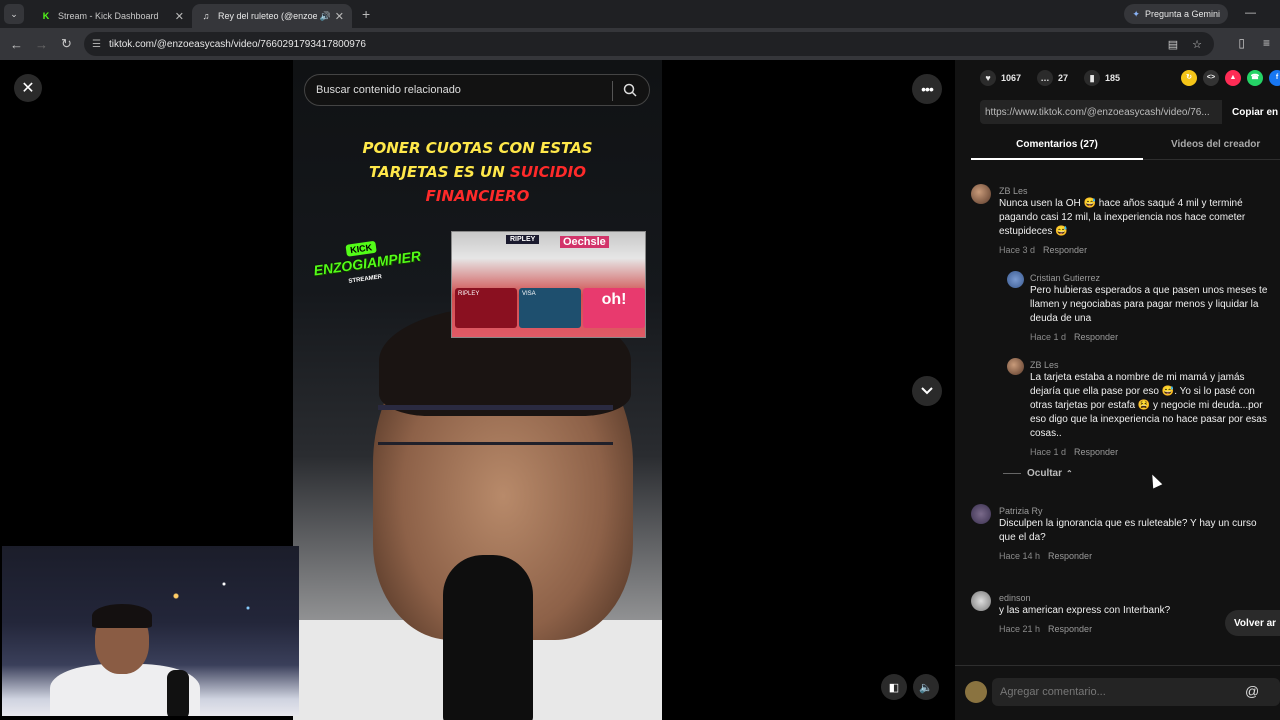 The height and width of the screenshot is (720, 1280). Describe the element at coordinates (1021, 511) in the screenshot. I see `comment-author: Patrizia Ry` at that location.